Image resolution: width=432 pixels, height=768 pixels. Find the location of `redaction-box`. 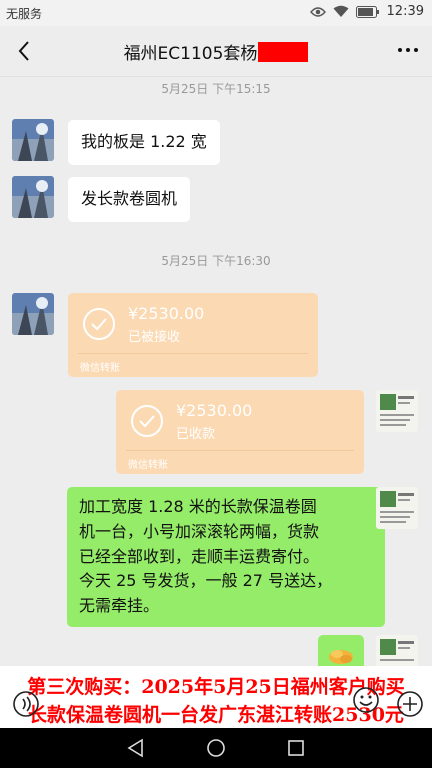

redaction-box is located at coordinates (283, 52).